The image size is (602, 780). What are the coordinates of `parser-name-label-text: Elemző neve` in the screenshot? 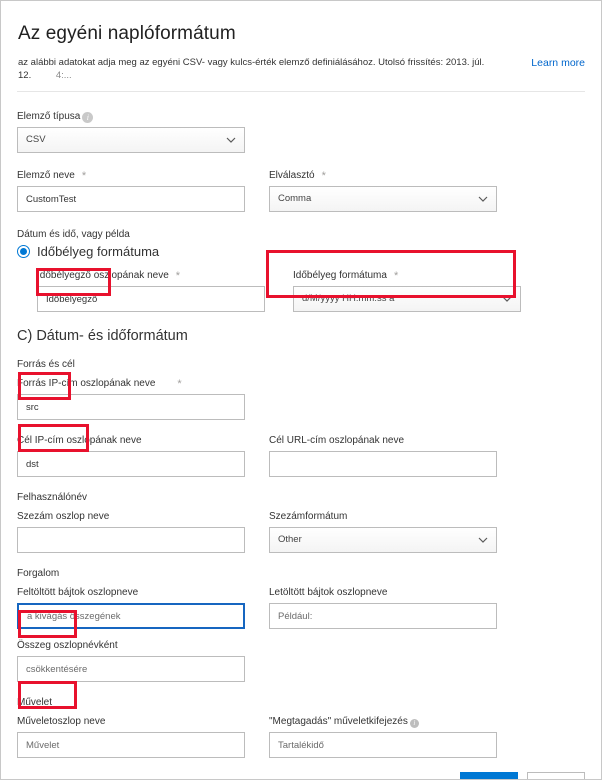 It's located at (46, 175).